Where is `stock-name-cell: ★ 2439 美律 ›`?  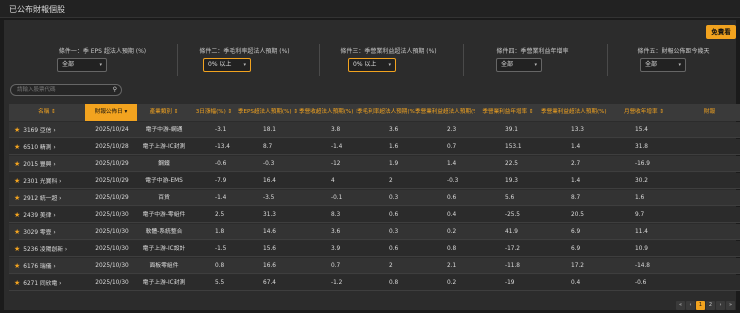 stock-name-cell: ★ 2439 美律 › is located at coordinates (49, 215).